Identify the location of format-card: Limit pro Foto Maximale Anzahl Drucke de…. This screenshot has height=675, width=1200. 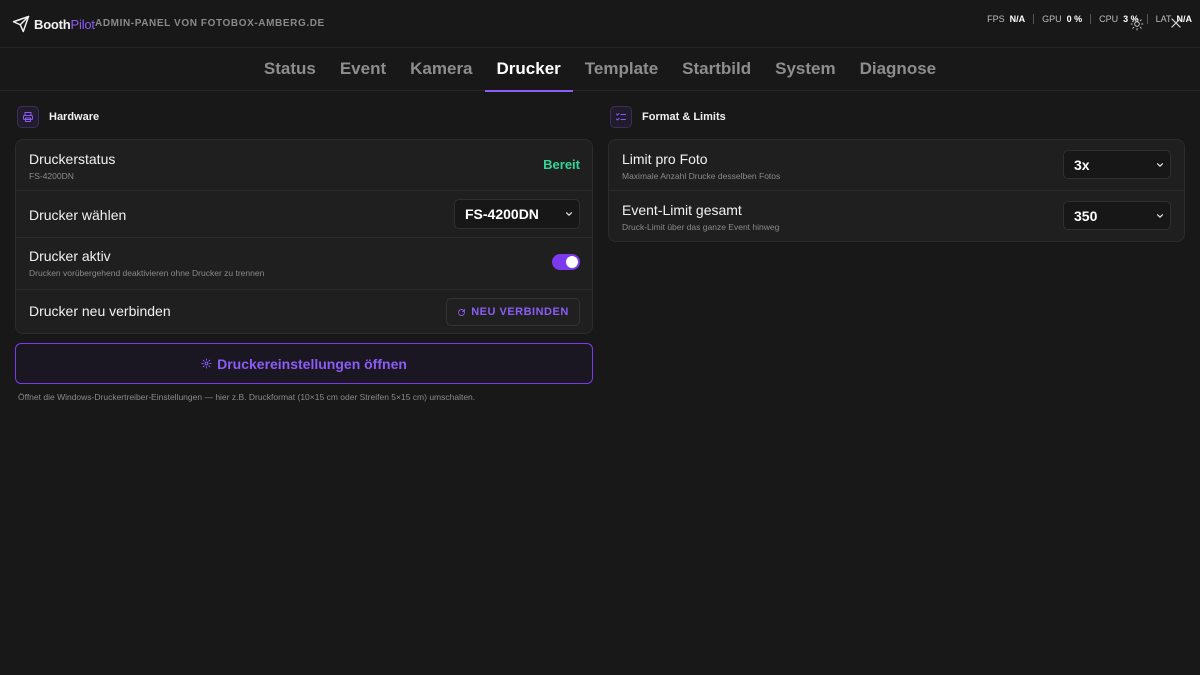
(896, 190).